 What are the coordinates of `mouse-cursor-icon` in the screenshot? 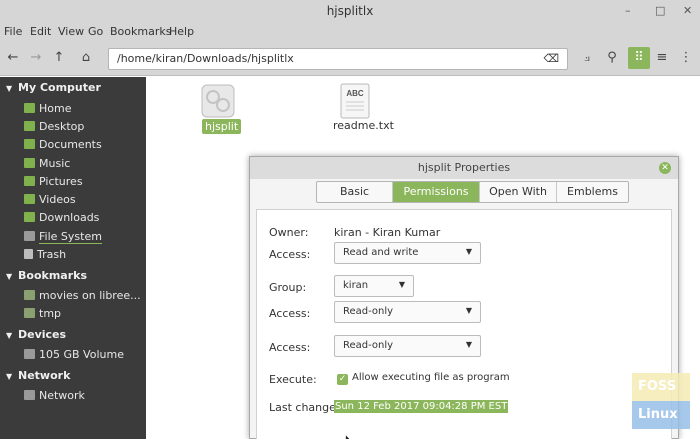 It's located at (348, 436).